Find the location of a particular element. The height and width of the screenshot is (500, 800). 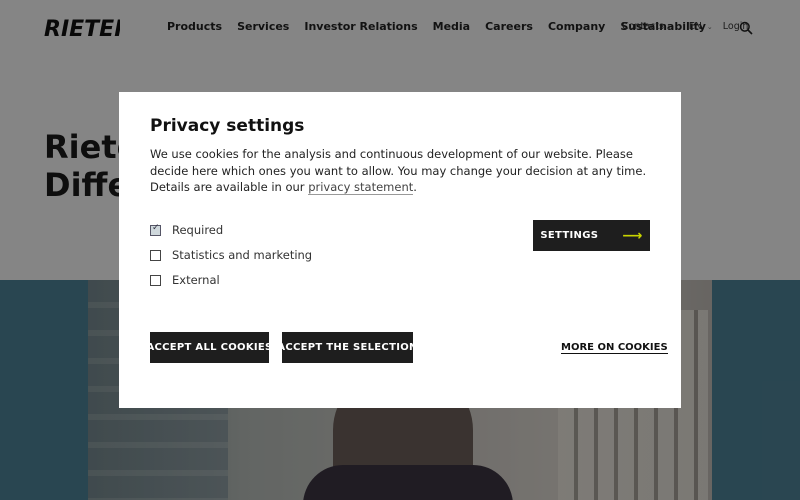

more-on-cookies-link: MORE ON COOKIES is located at coordinates (614, 348).